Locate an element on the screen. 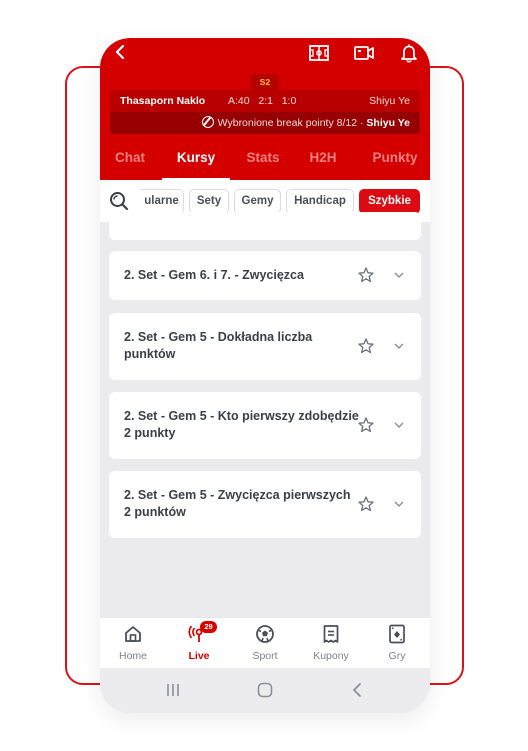  filter-chip-popularne: ularne is located at coordinates (162, 201).